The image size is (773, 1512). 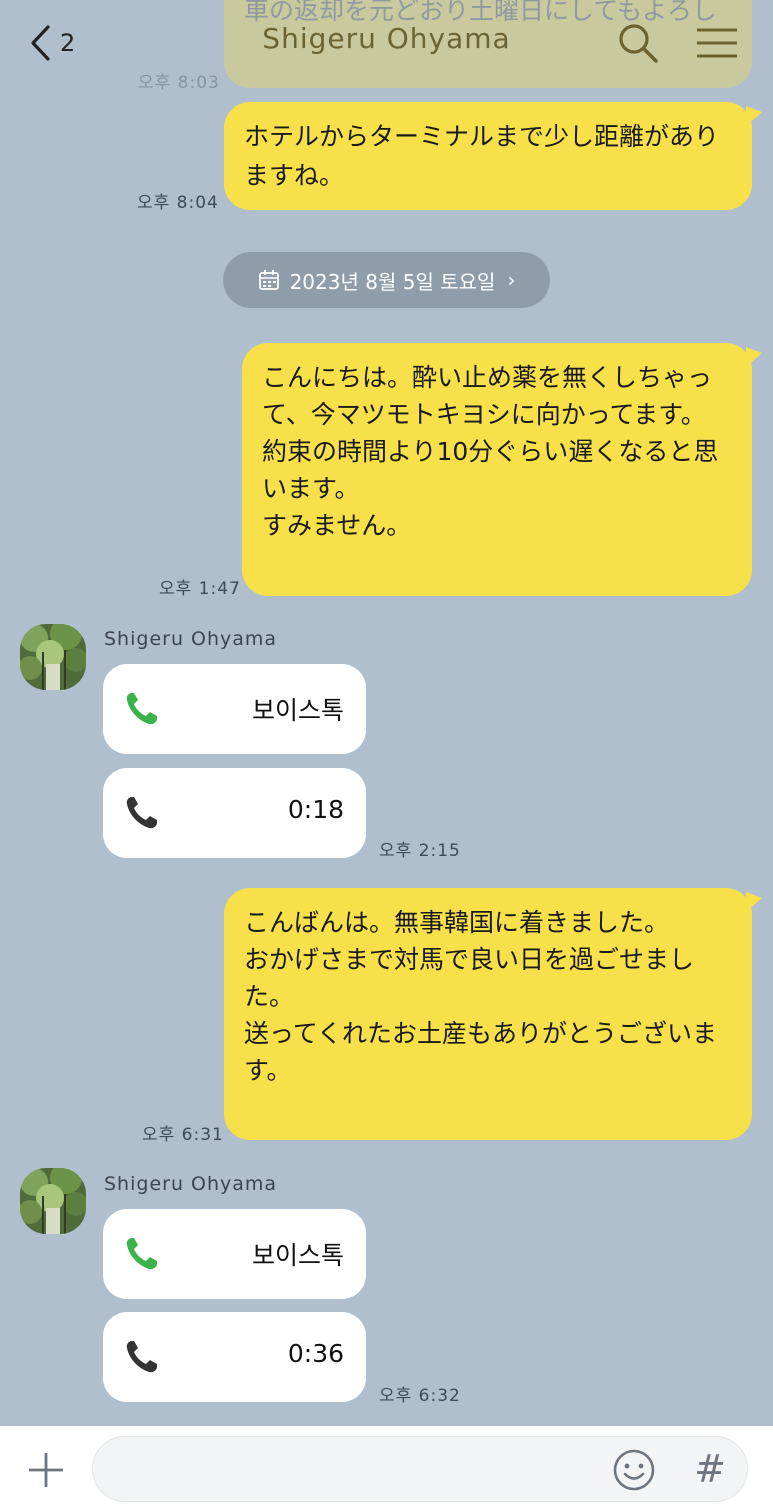 I want to click on chevron-right-icon: ›, so click(x=511, y=280).